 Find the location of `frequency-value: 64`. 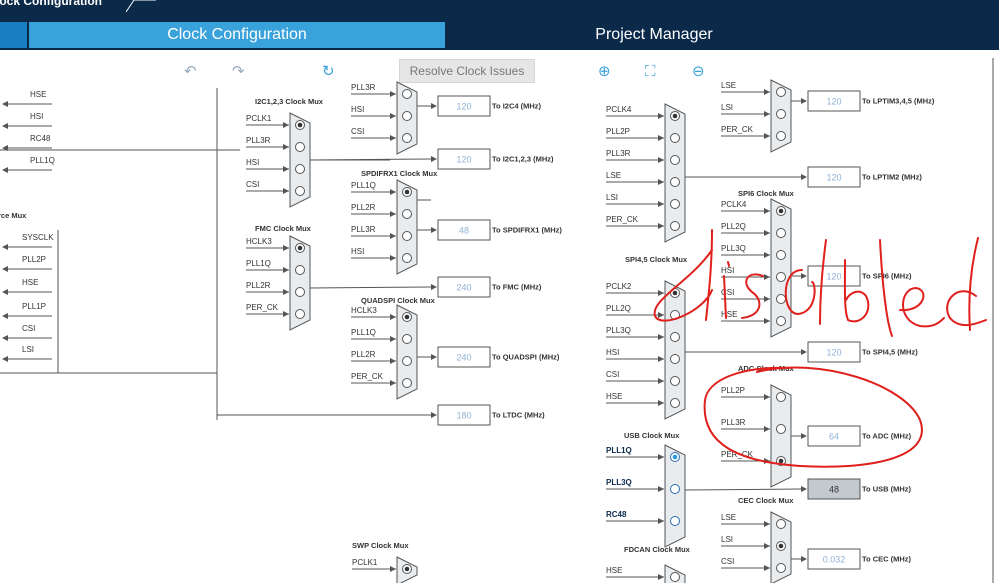

frequency-value: 64 is located at coordinates (834, 437).